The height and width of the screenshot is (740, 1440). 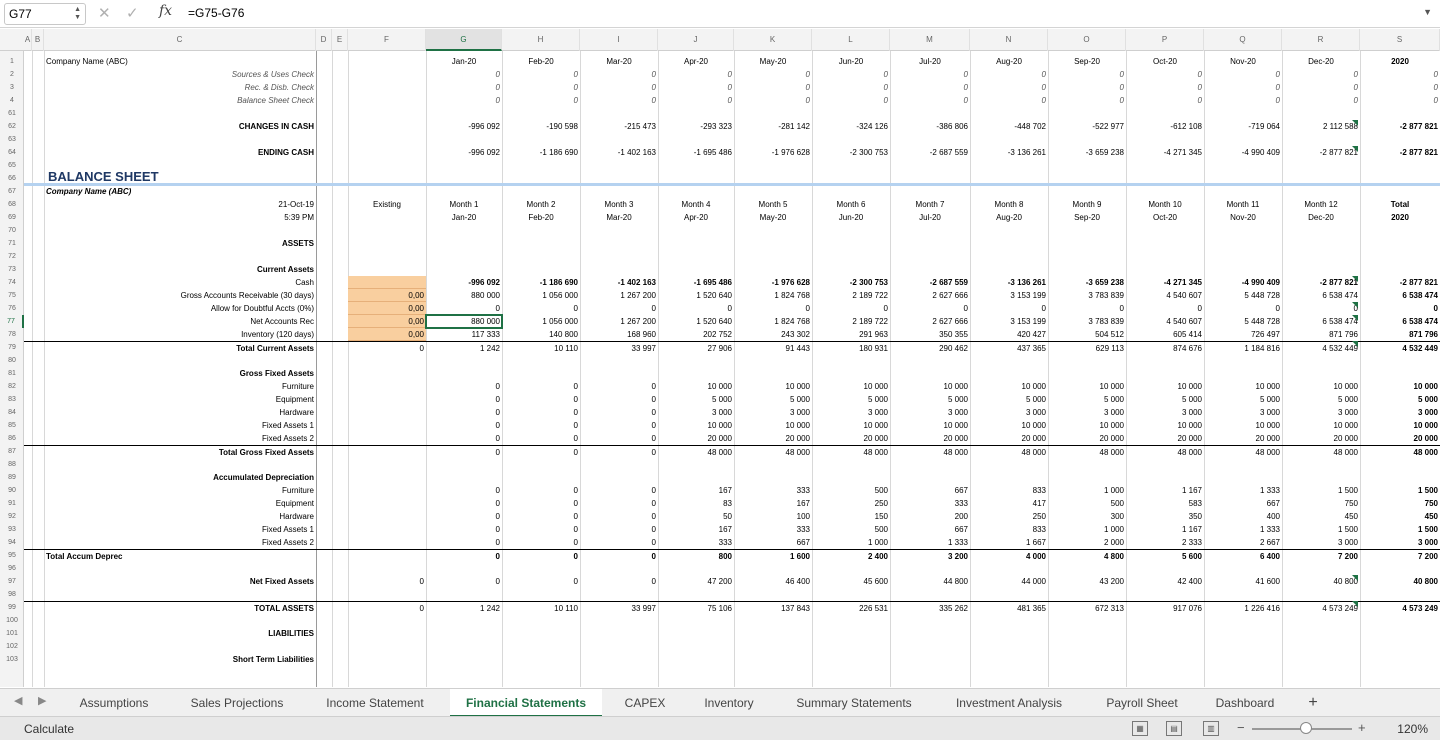 What do you see at coordinates (696, 581) in the screenshot?
I see `value-cell: 47 200` at bounding box center [696, 581].